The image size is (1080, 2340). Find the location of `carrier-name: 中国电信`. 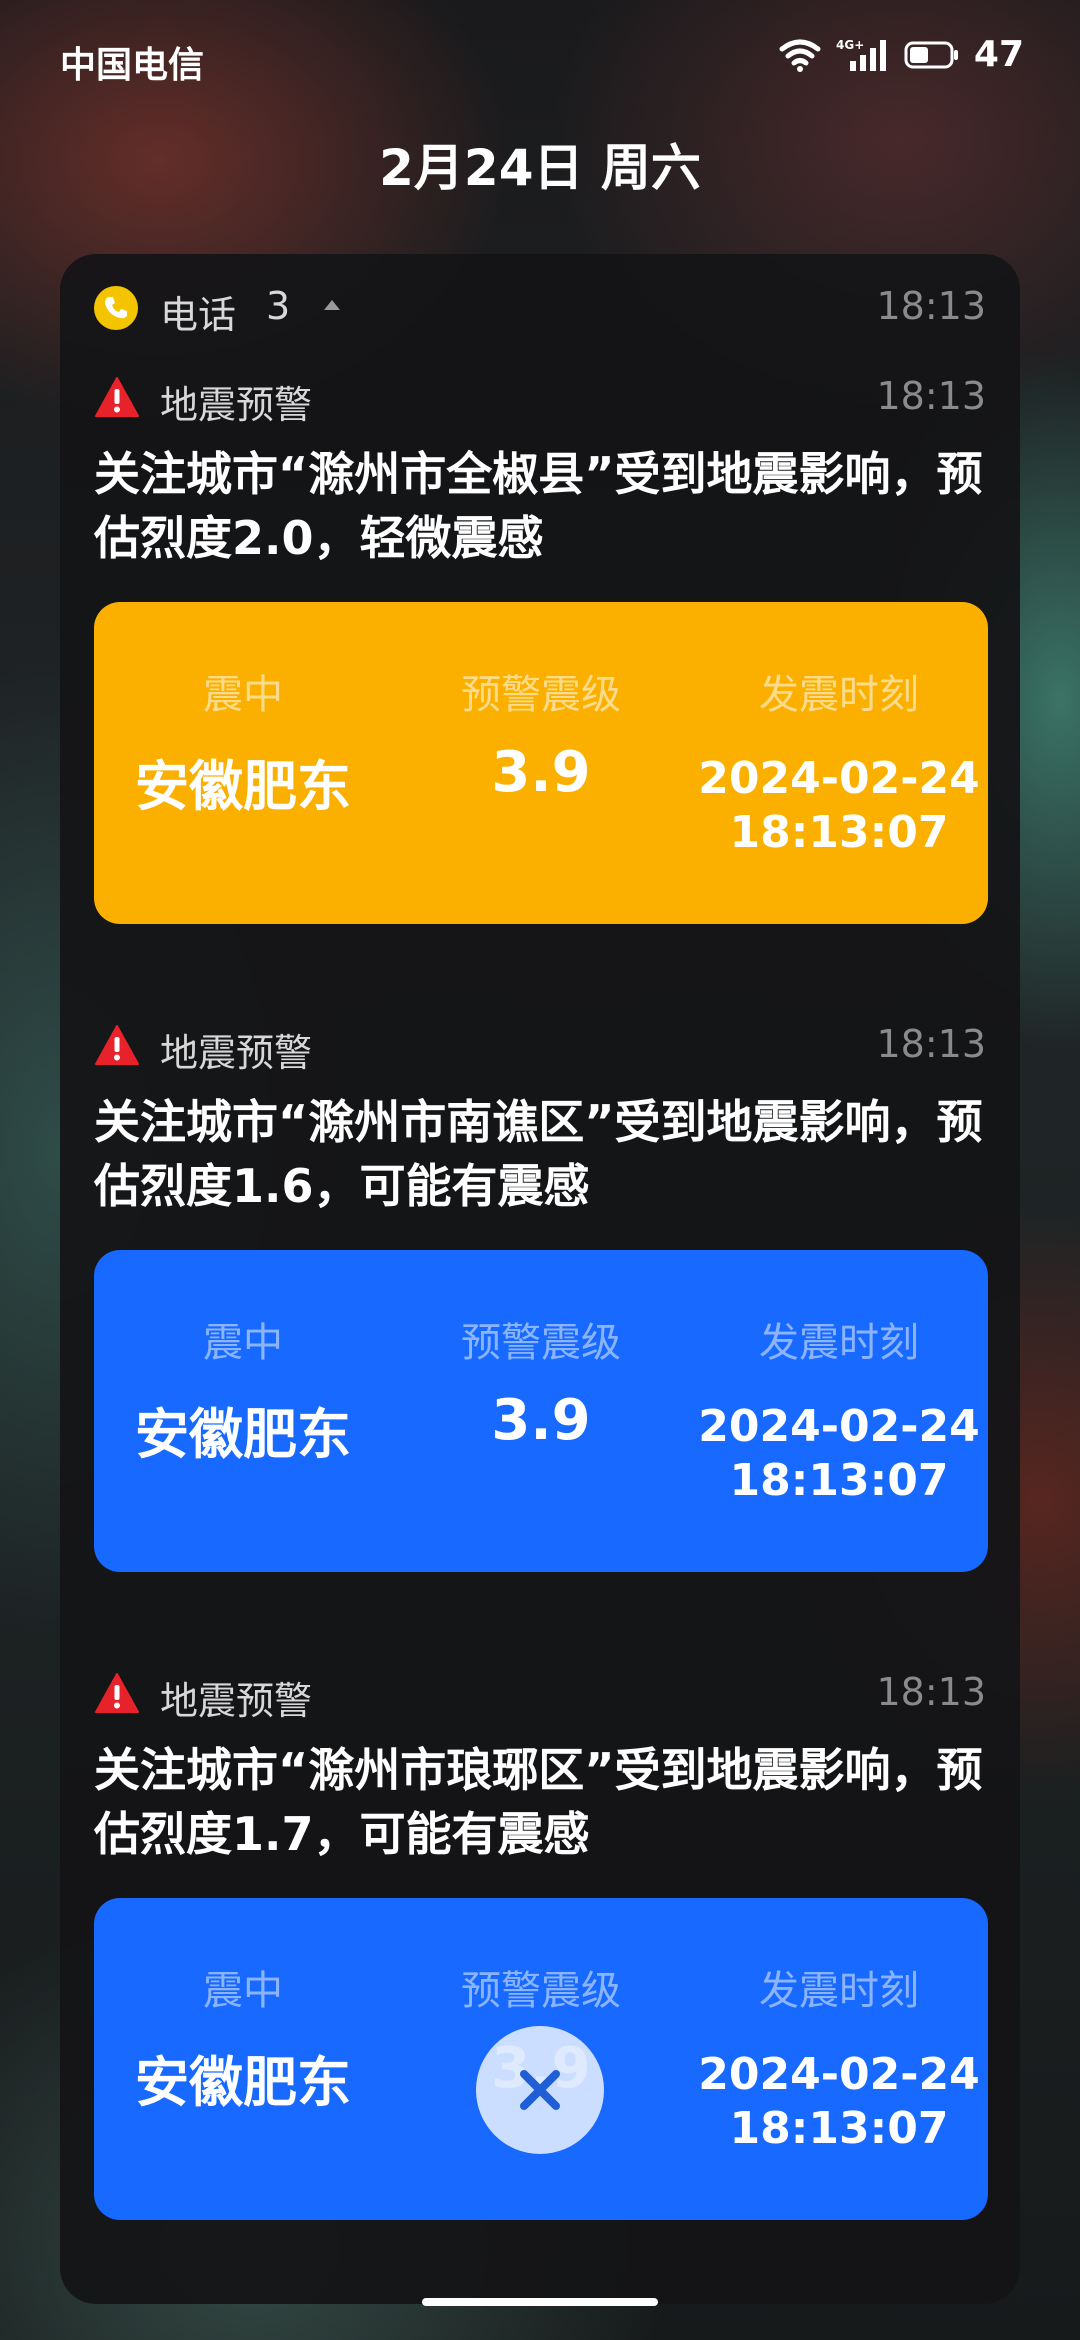

carrier-name: 中国电信 is located at coordinates (132, 65).